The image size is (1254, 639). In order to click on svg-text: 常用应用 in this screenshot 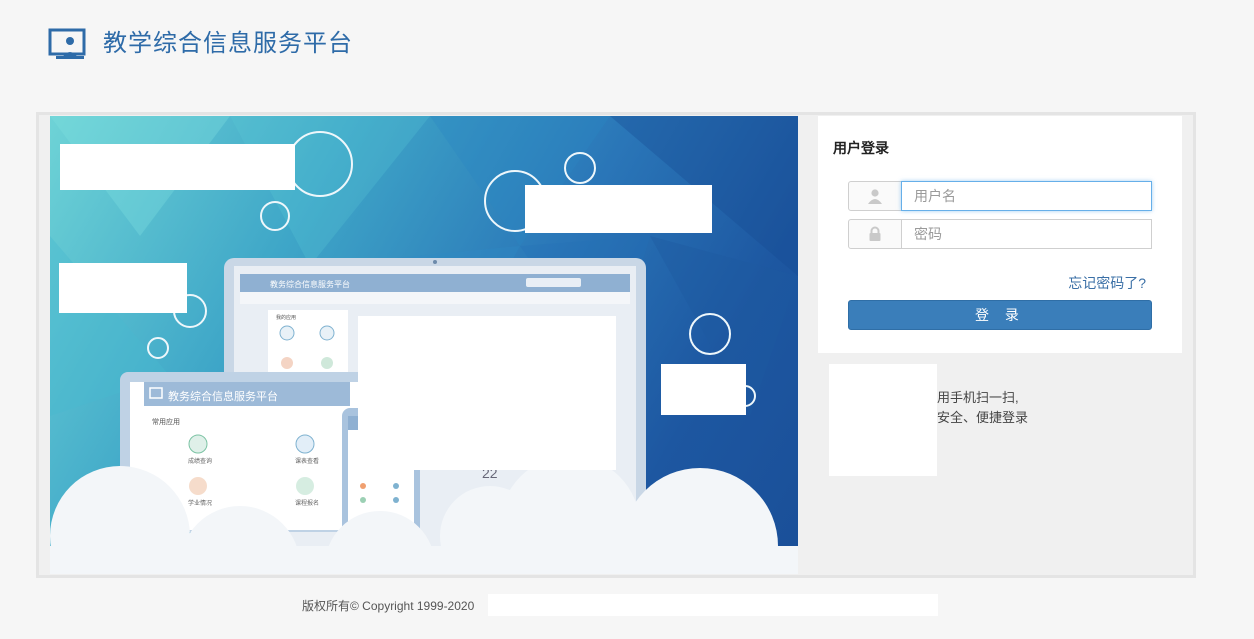, I will do `click(166, 421)`.